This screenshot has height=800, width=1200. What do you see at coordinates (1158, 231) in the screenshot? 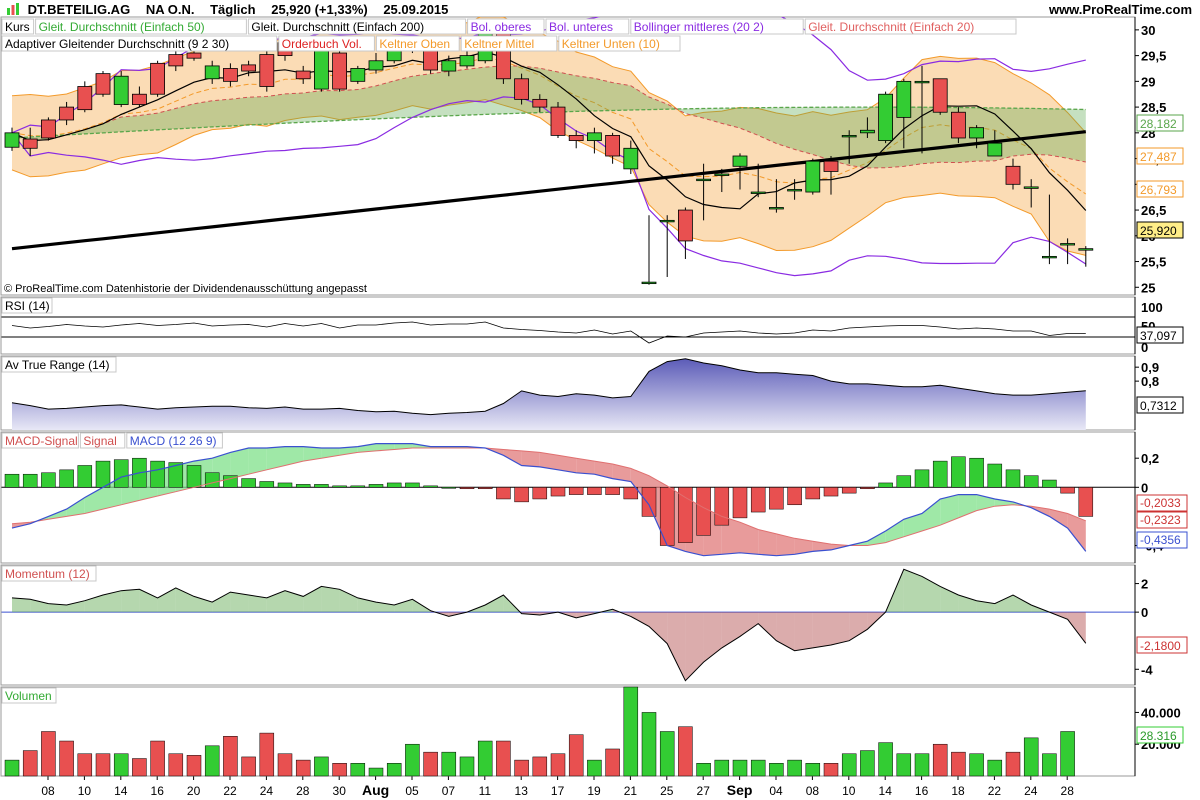
I see `price-last-value: 25,920` at bounding box center [1158, 231].